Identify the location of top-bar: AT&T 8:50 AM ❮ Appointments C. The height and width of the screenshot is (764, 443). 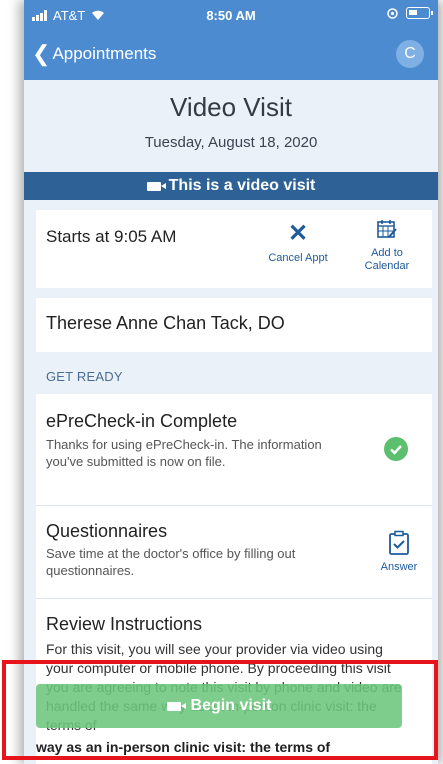
(231, 40).